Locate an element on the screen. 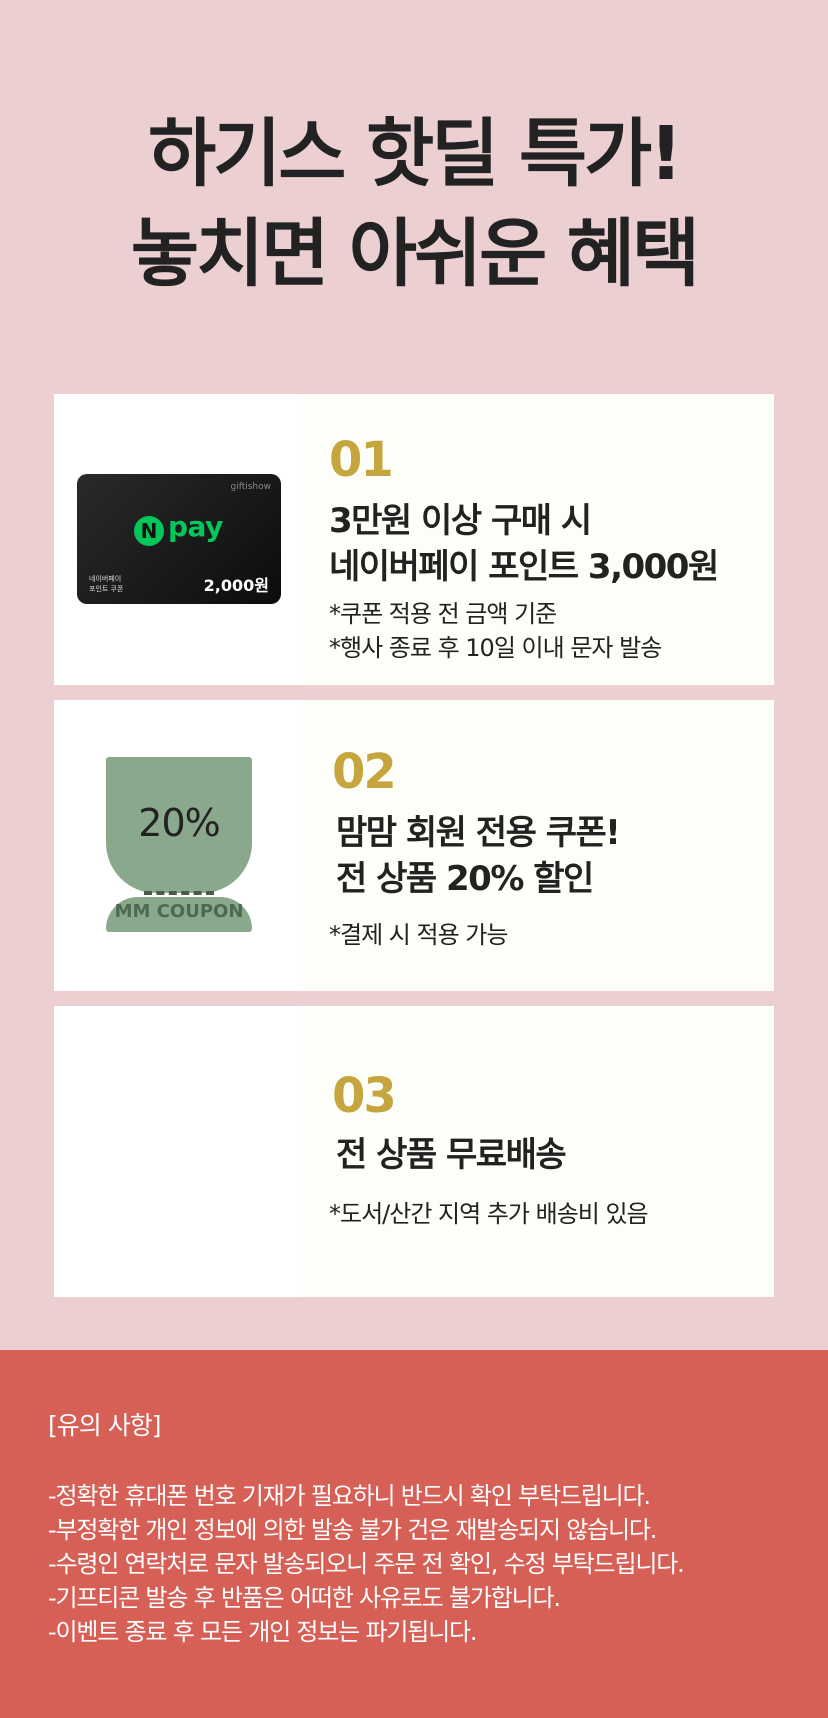  hero-title-line1: 하기스 핫딜 특가! is located at coordinates (415, 154).